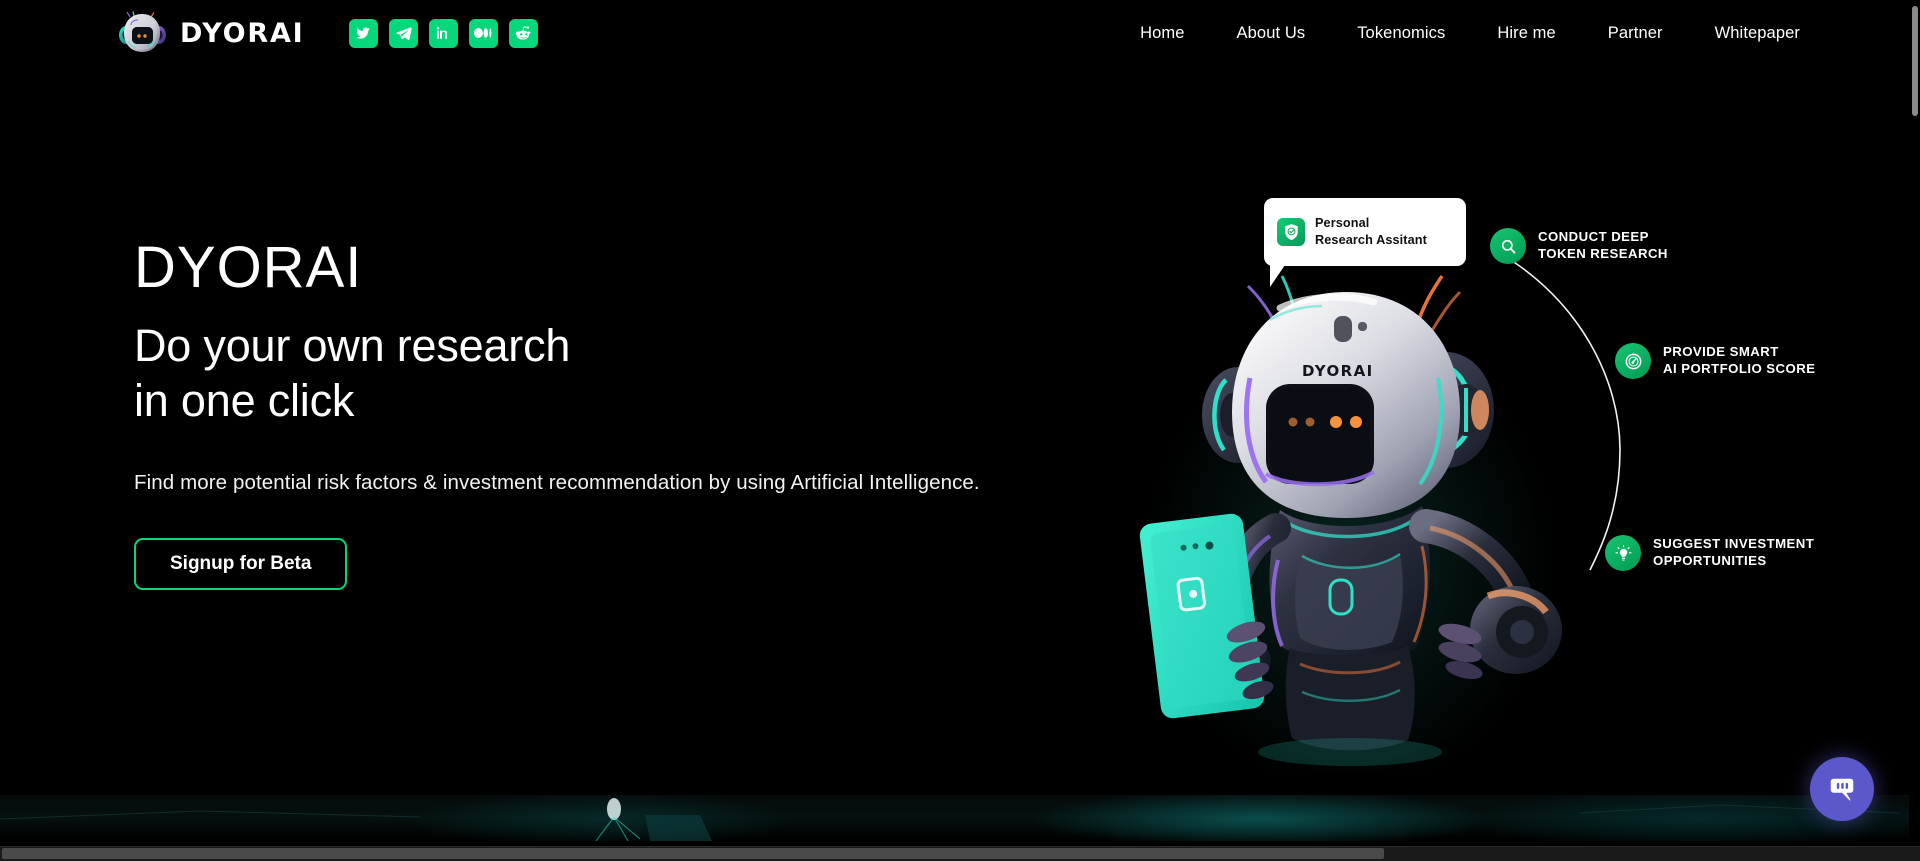 This screenshot has height=861, width=1920. I want to click on nav-item-home: Home, so click(1162, 33).